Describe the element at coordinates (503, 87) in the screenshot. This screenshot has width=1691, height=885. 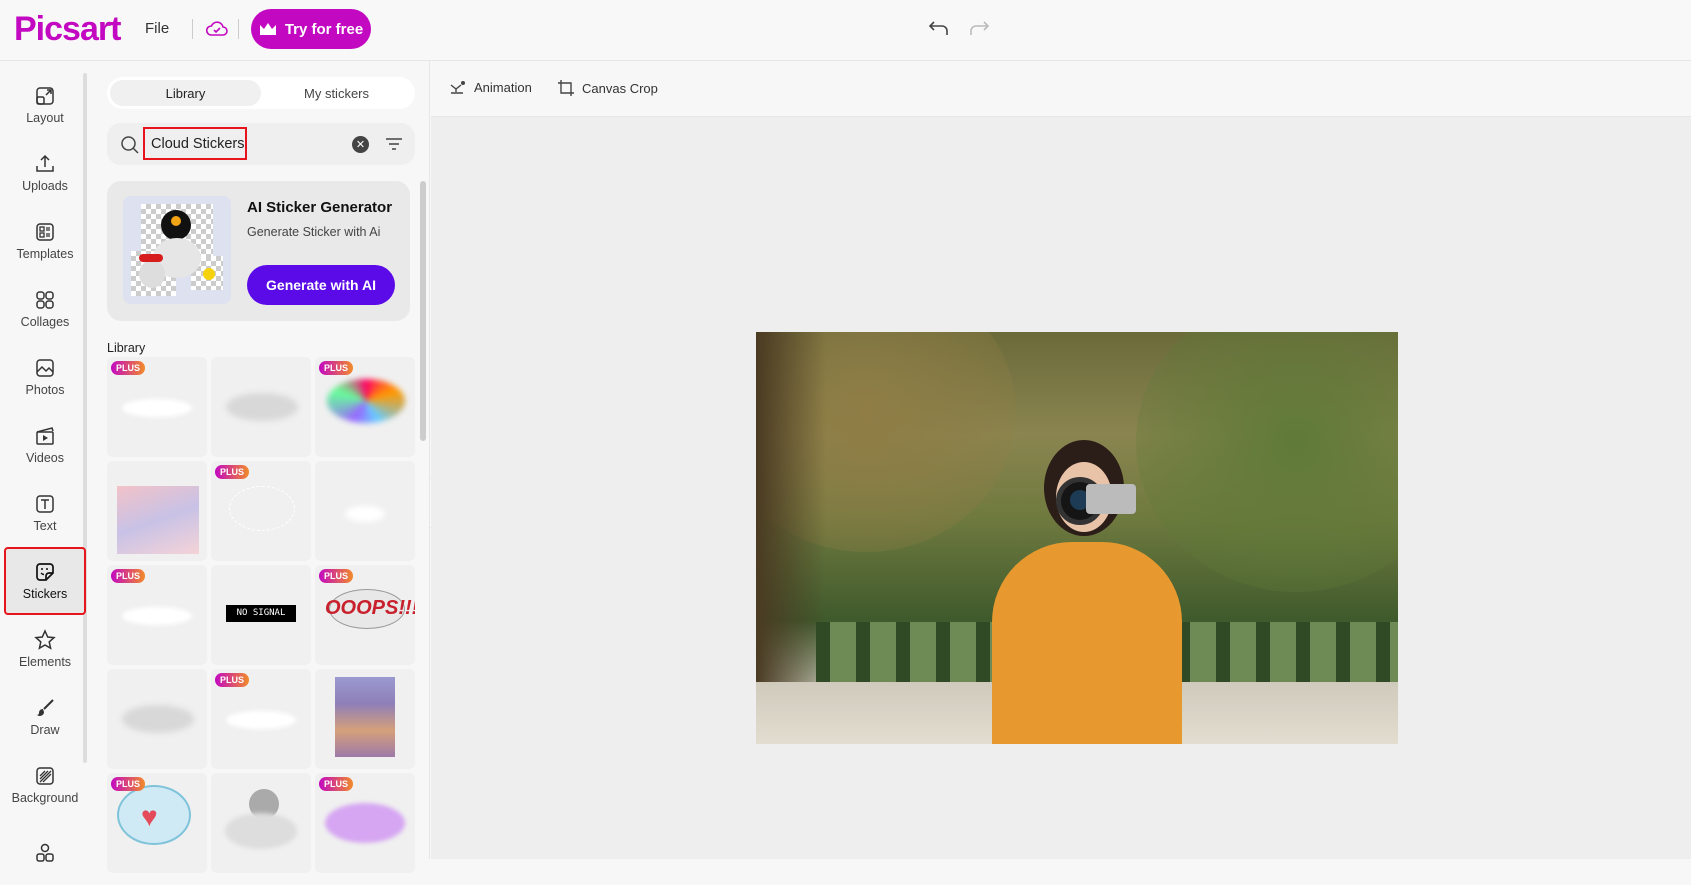
I see `animation-label: Animation` at that location.